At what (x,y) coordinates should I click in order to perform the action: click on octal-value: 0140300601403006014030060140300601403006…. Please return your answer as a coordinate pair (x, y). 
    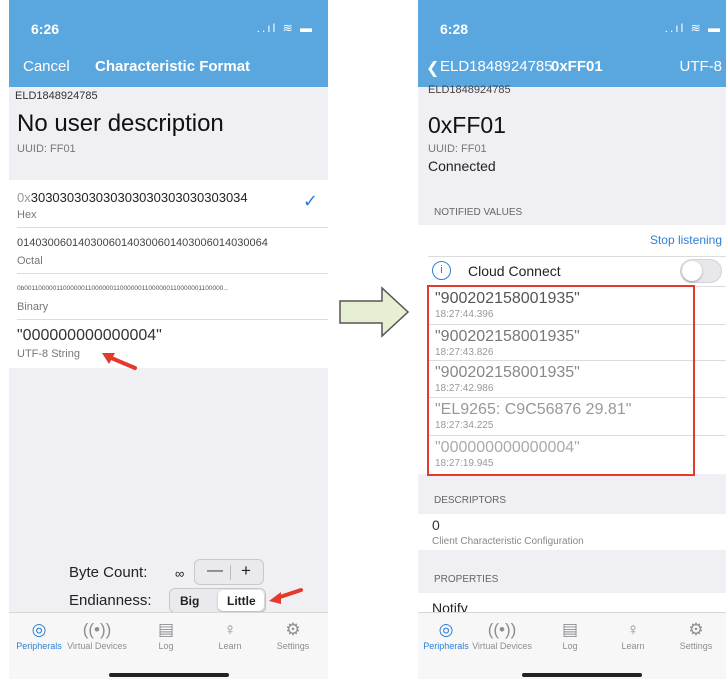
    Looking at the image, I should click on (142, 243).